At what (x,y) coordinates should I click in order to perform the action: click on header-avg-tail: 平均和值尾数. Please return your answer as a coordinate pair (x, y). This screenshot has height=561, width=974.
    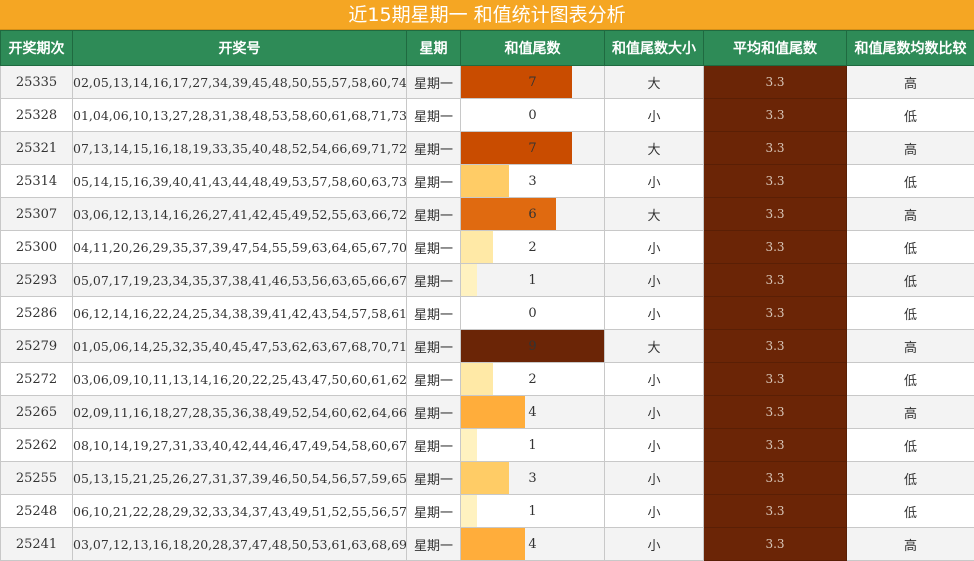
    Looking at the image, I should click on (775, 48).